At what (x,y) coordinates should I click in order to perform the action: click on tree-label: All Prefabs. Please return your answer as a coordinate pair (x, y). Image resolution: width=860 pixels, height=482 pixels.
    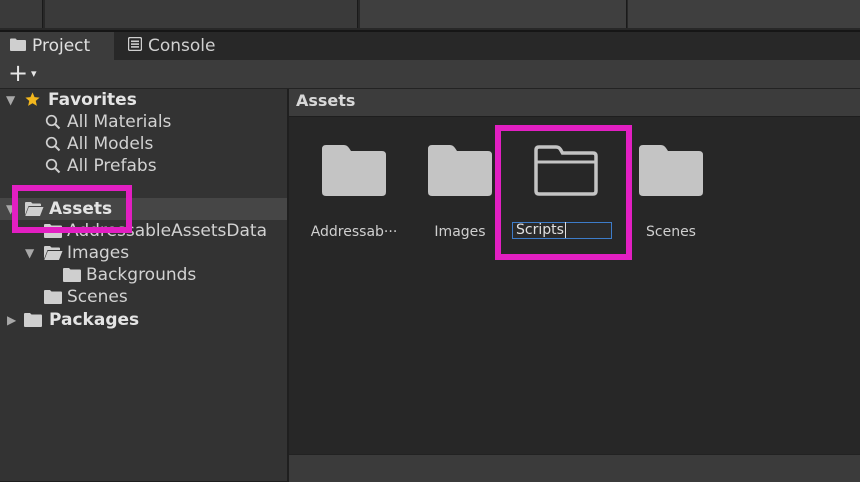
    Looking at the image, I should click on (112, 166).